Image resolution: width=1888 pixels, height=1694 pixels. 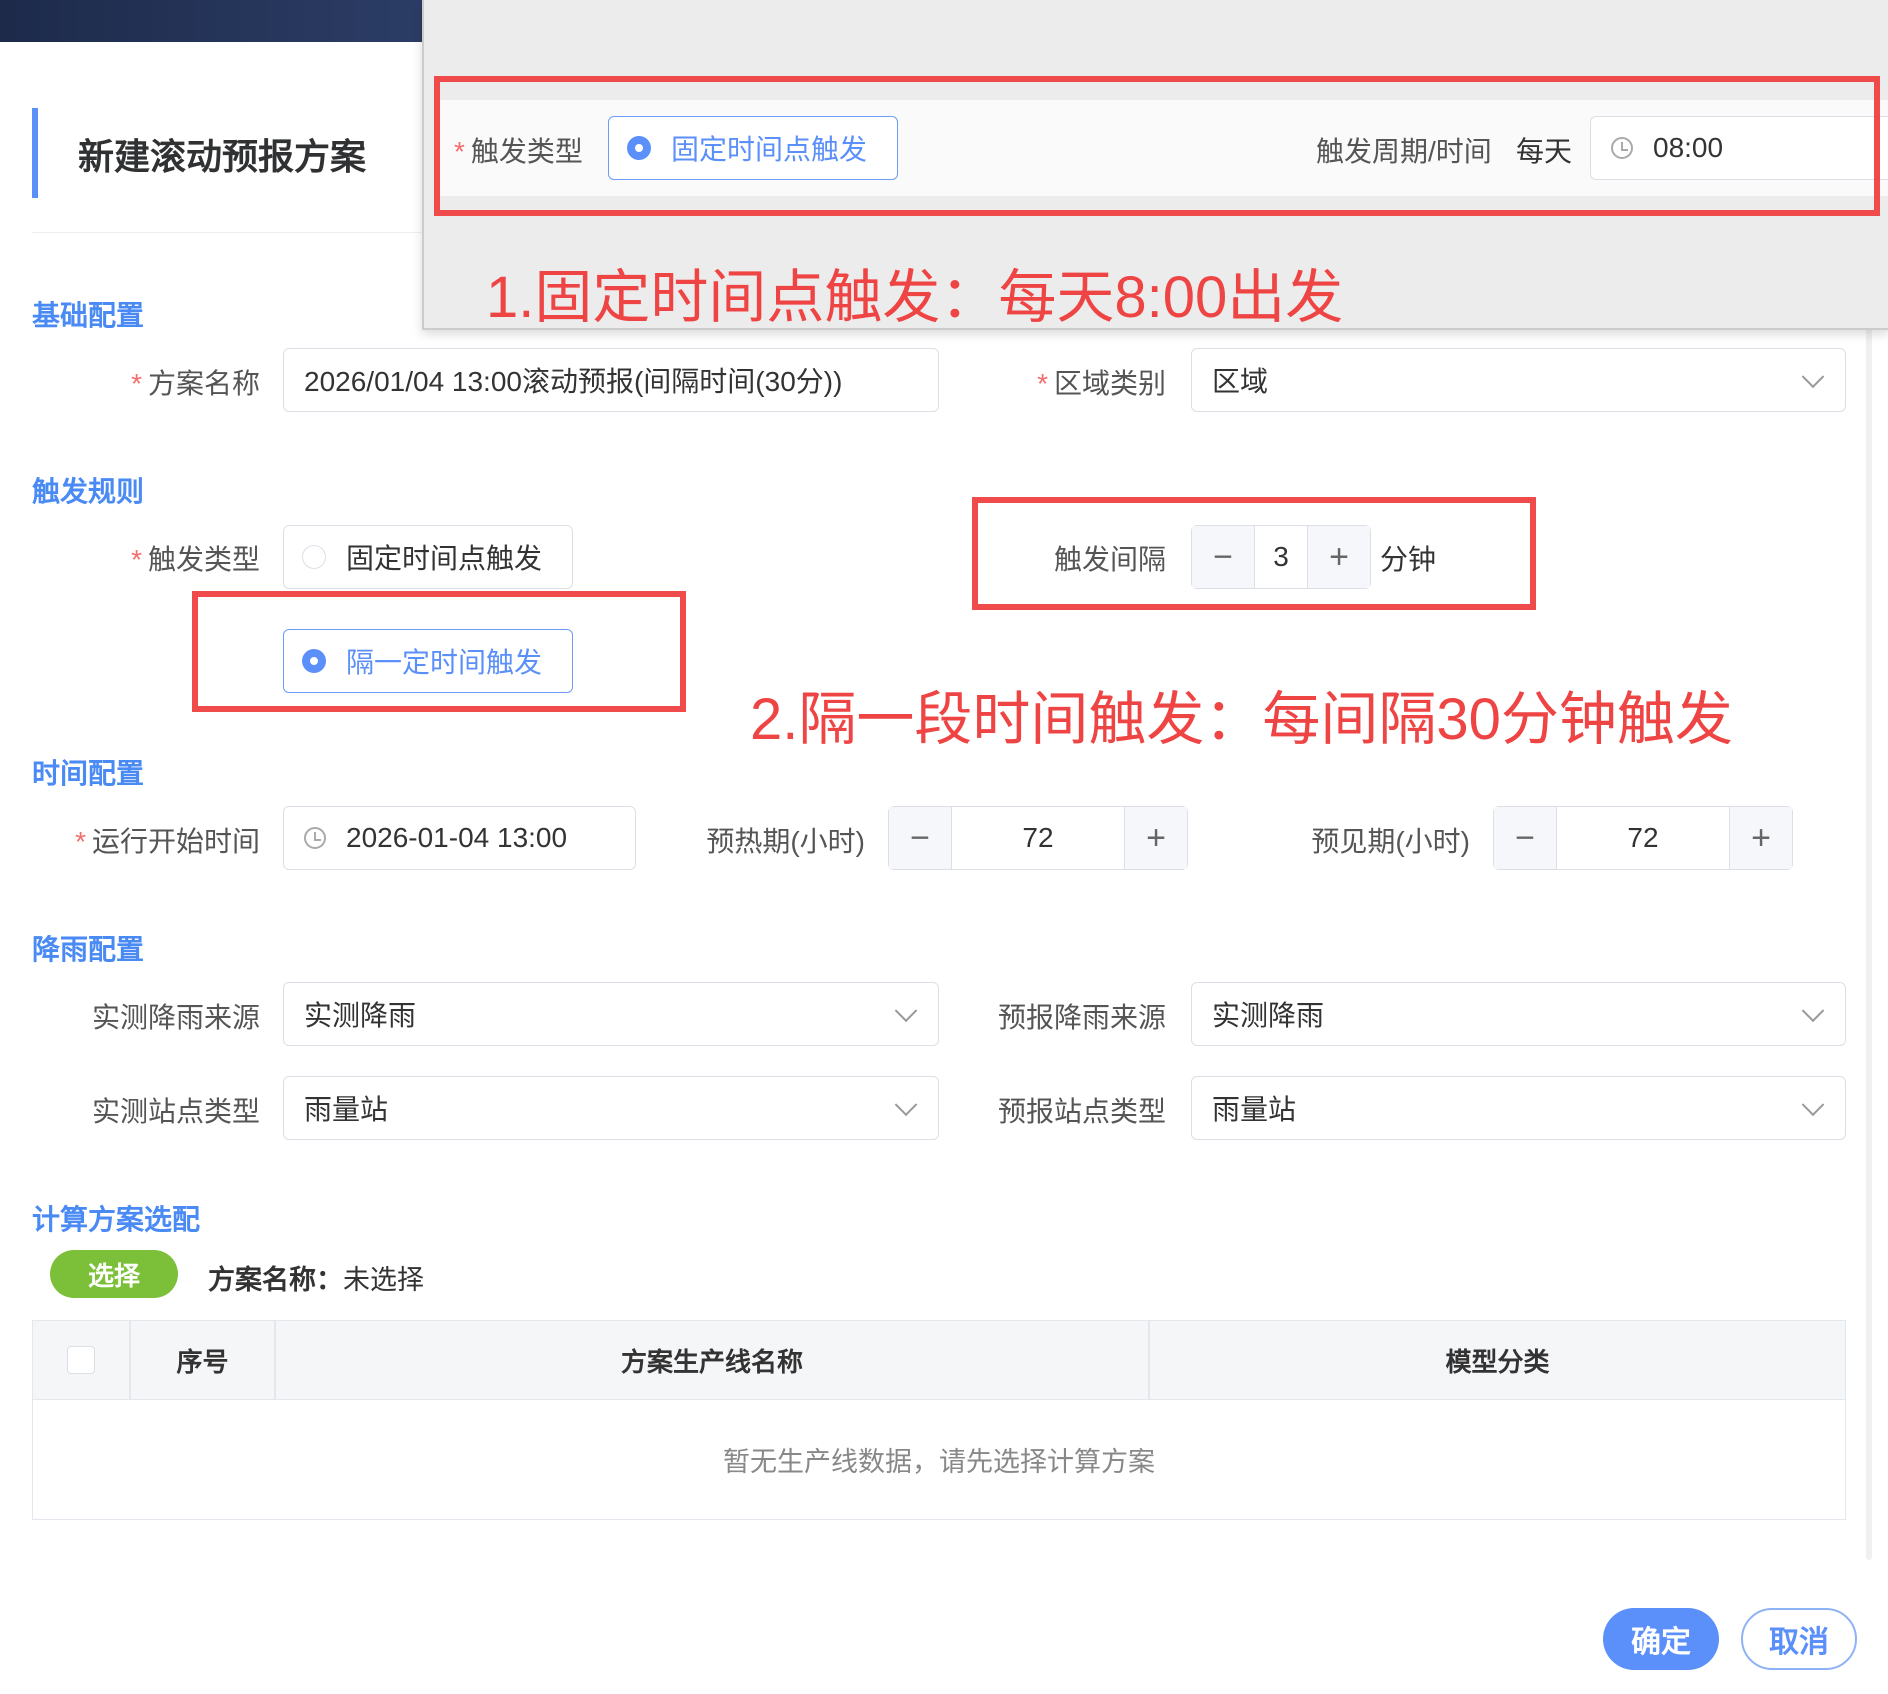 What do you see at coordinates (915, 297) in the screenshot?
I see `annotation-text-1: 1.固定时间点触发：每天8:00出发` at bounding box center [915, 297].